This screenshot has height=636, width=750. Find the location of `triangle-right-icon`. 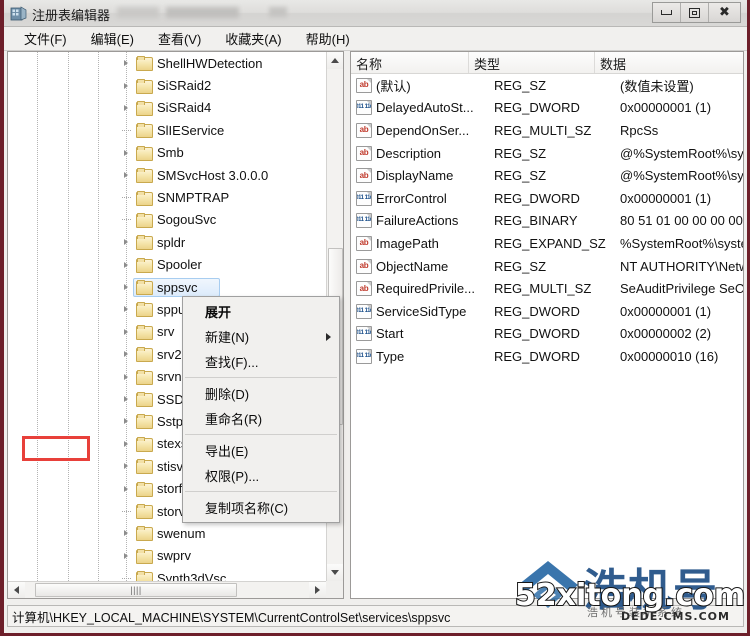

triangle-right-icon is located at coordinates (126, 421).